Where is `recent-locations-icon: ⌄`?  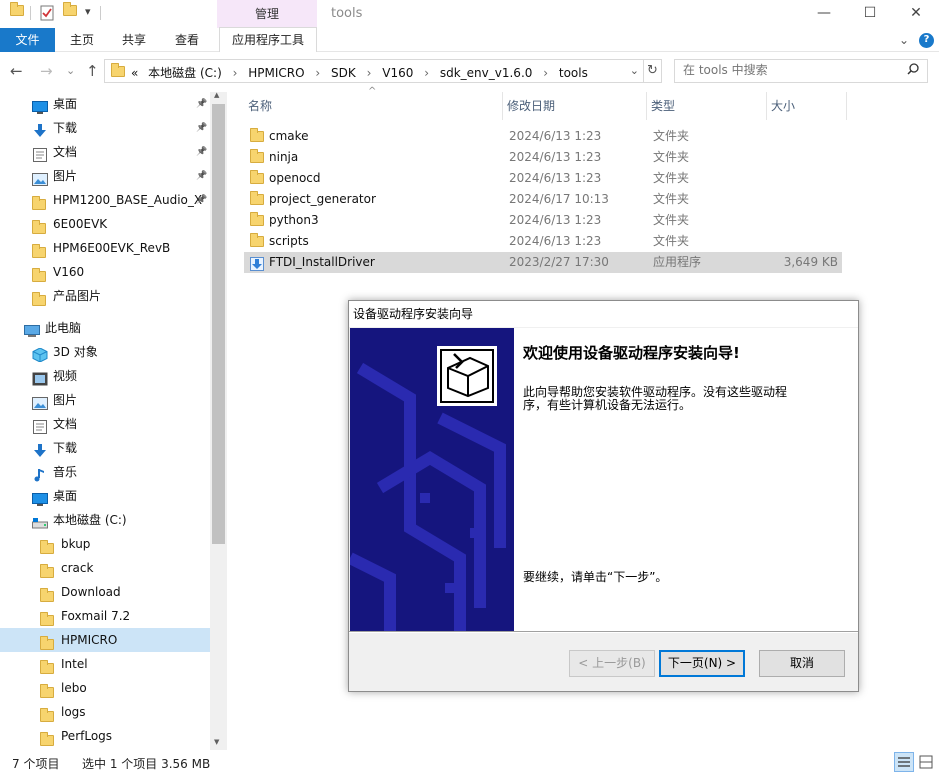
recent-locations-icon: ⌄ is located at coordinates (70, 70).